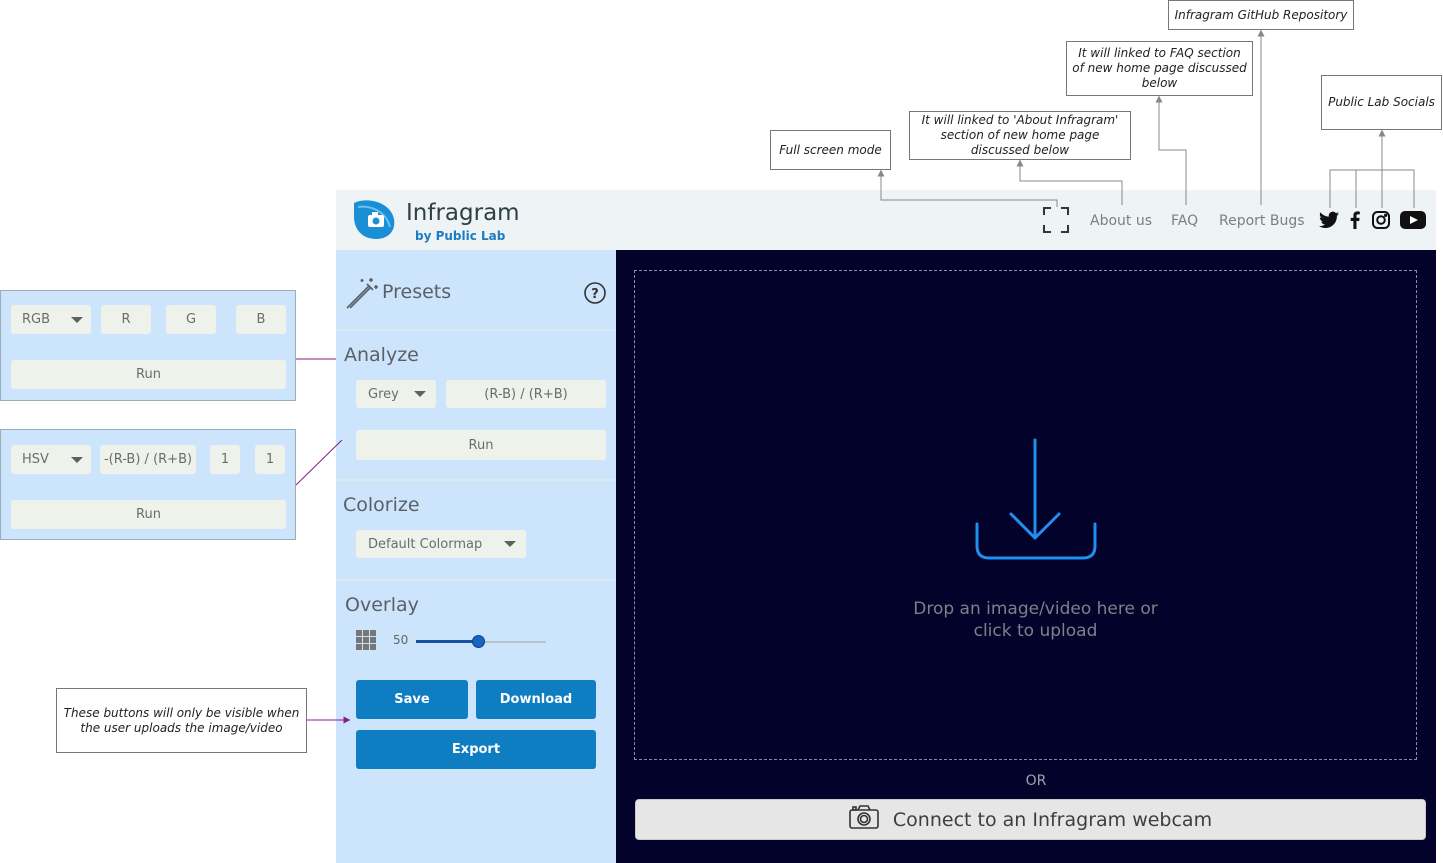 Image resolution: width=1443 pixels, height=863 pixels. I want to click on analyze-mode-select: Grey, so click(396, 394).